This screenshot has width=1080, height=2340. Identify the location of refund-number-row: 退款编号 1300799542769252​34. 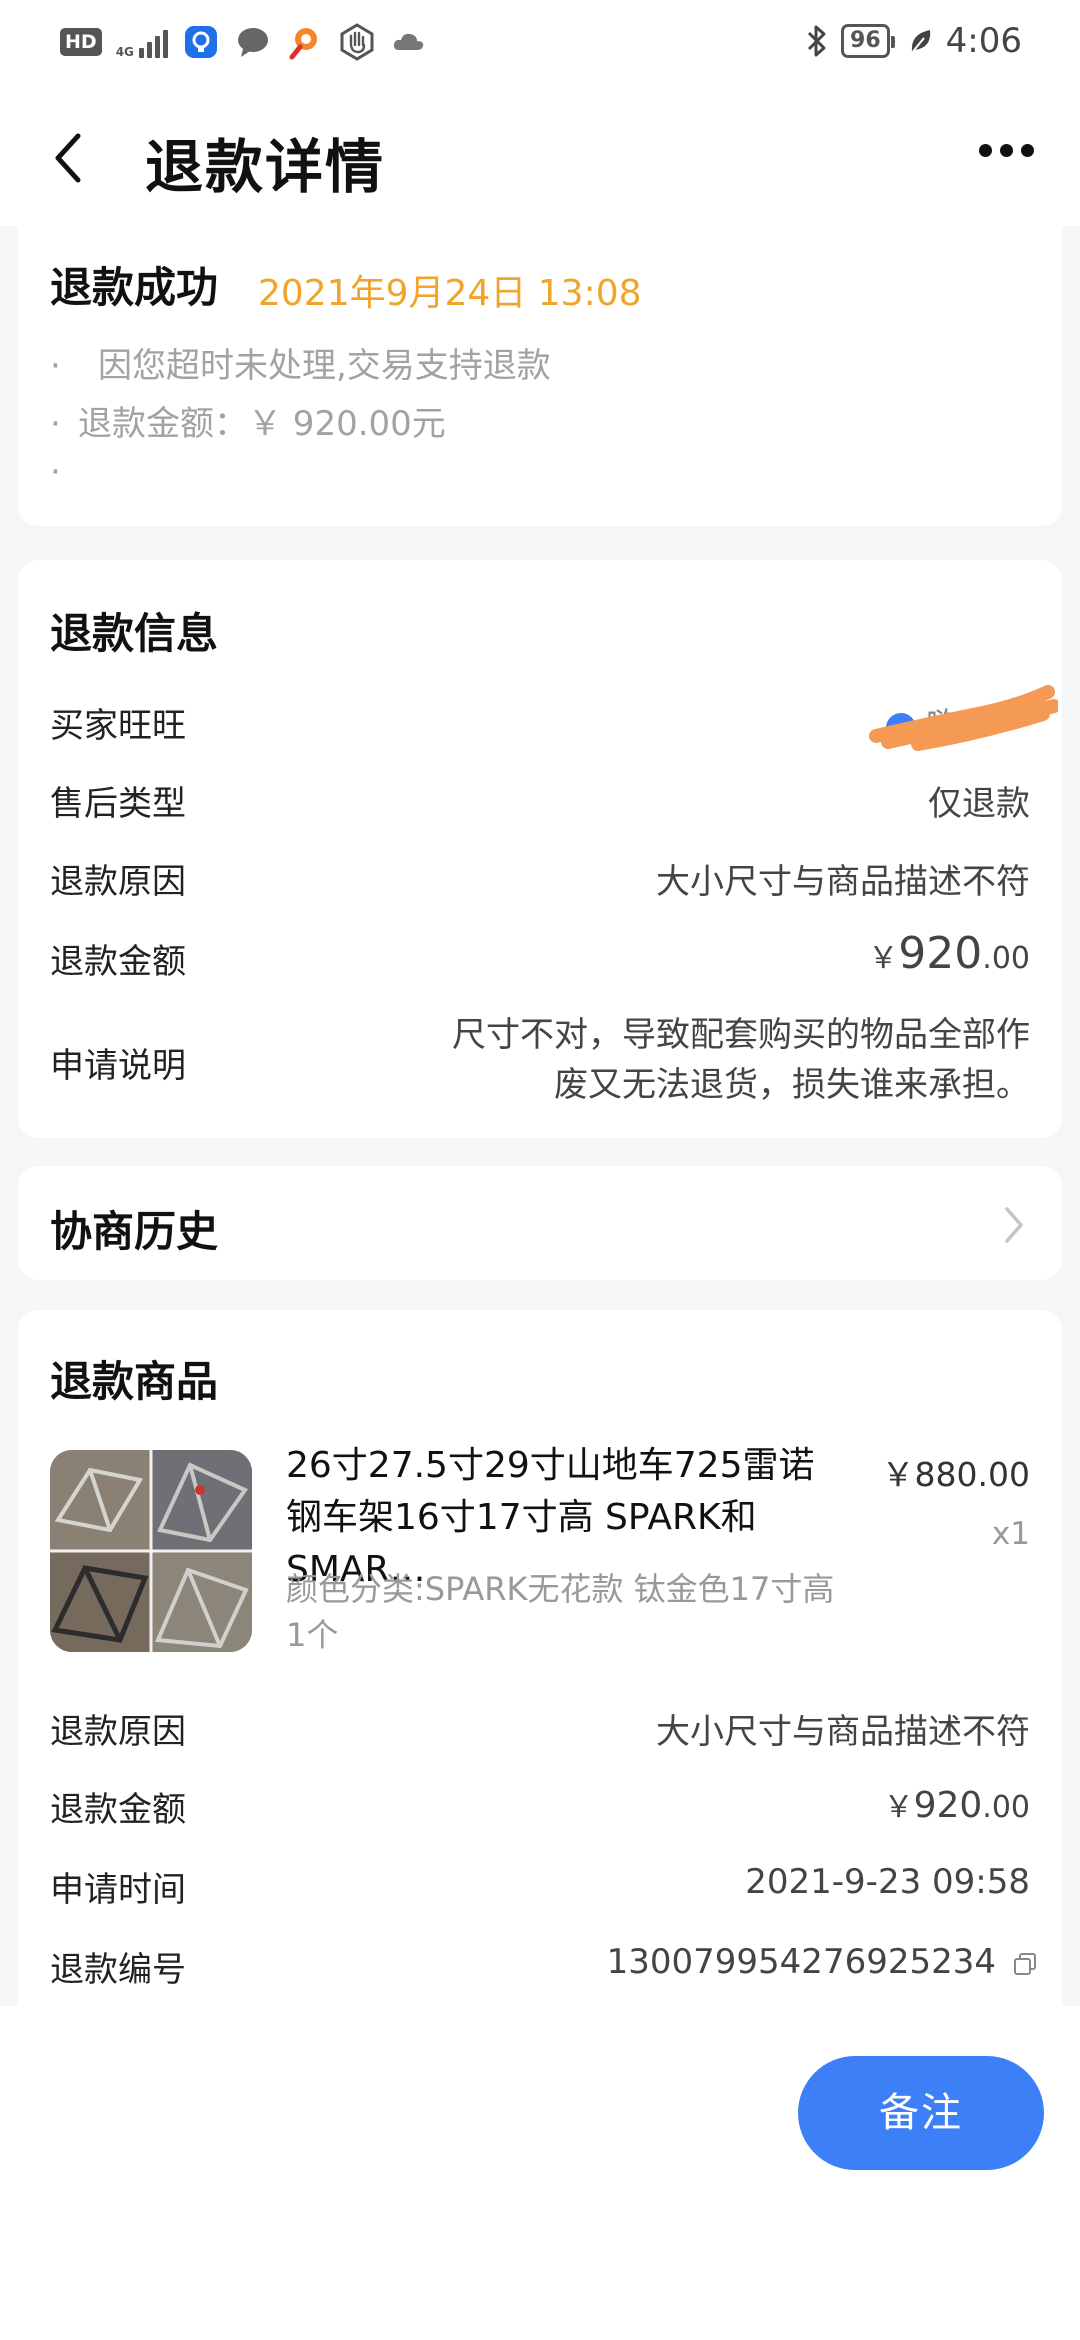
(543, 1970).